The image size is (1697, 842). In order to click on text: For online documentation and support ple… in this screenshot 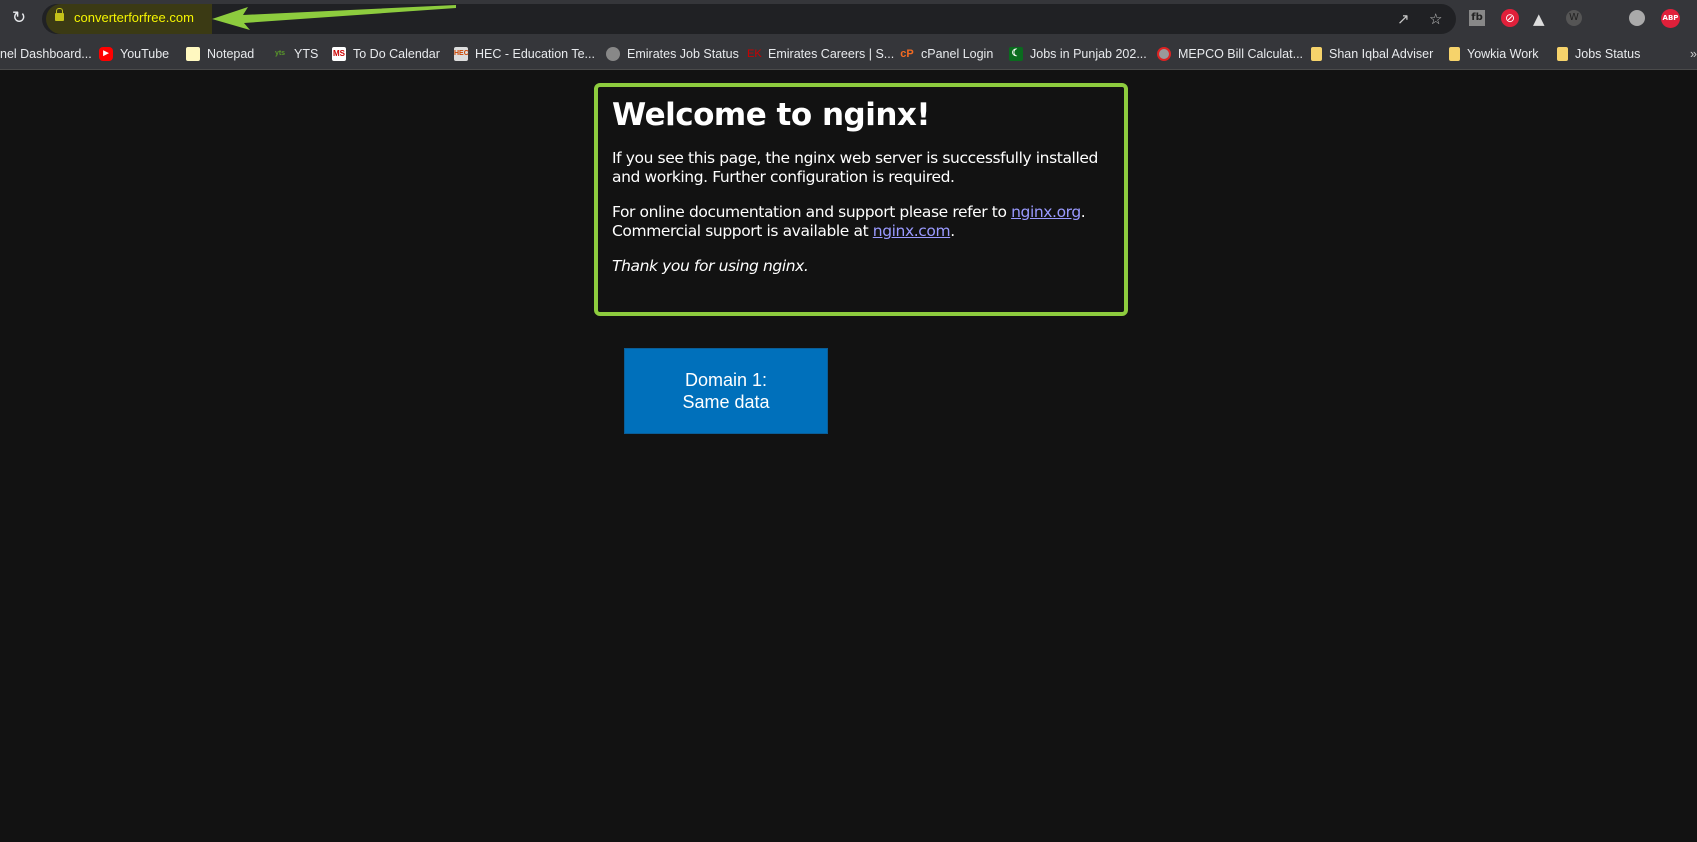, I will do `click(812, 212)`.